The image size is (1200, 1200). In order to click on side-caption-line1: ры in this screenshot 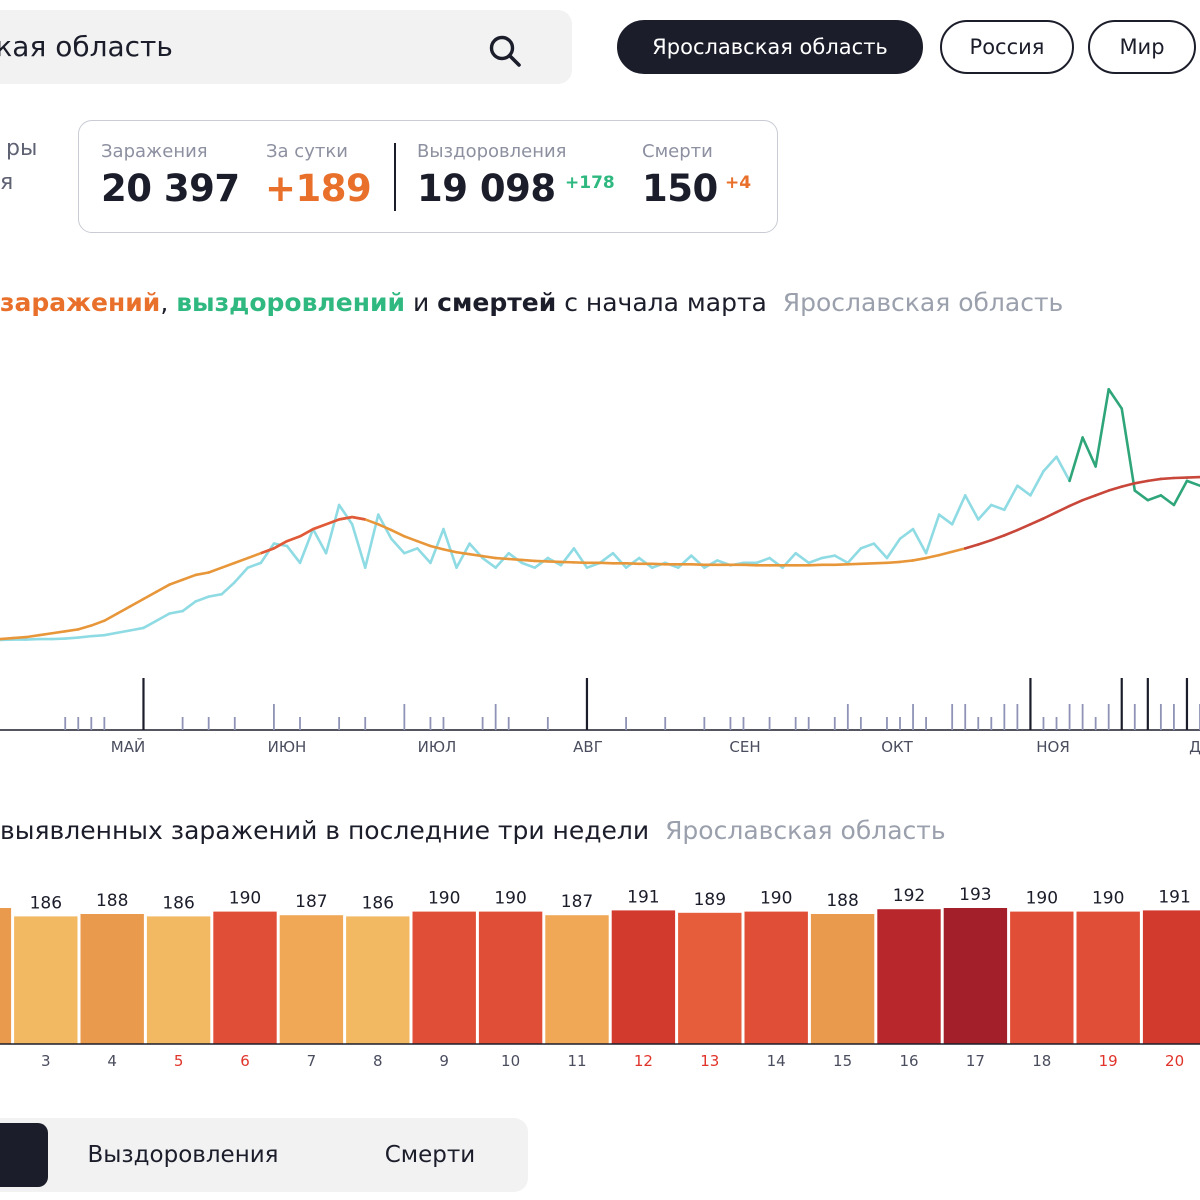, I will do `click(22, 148)`.